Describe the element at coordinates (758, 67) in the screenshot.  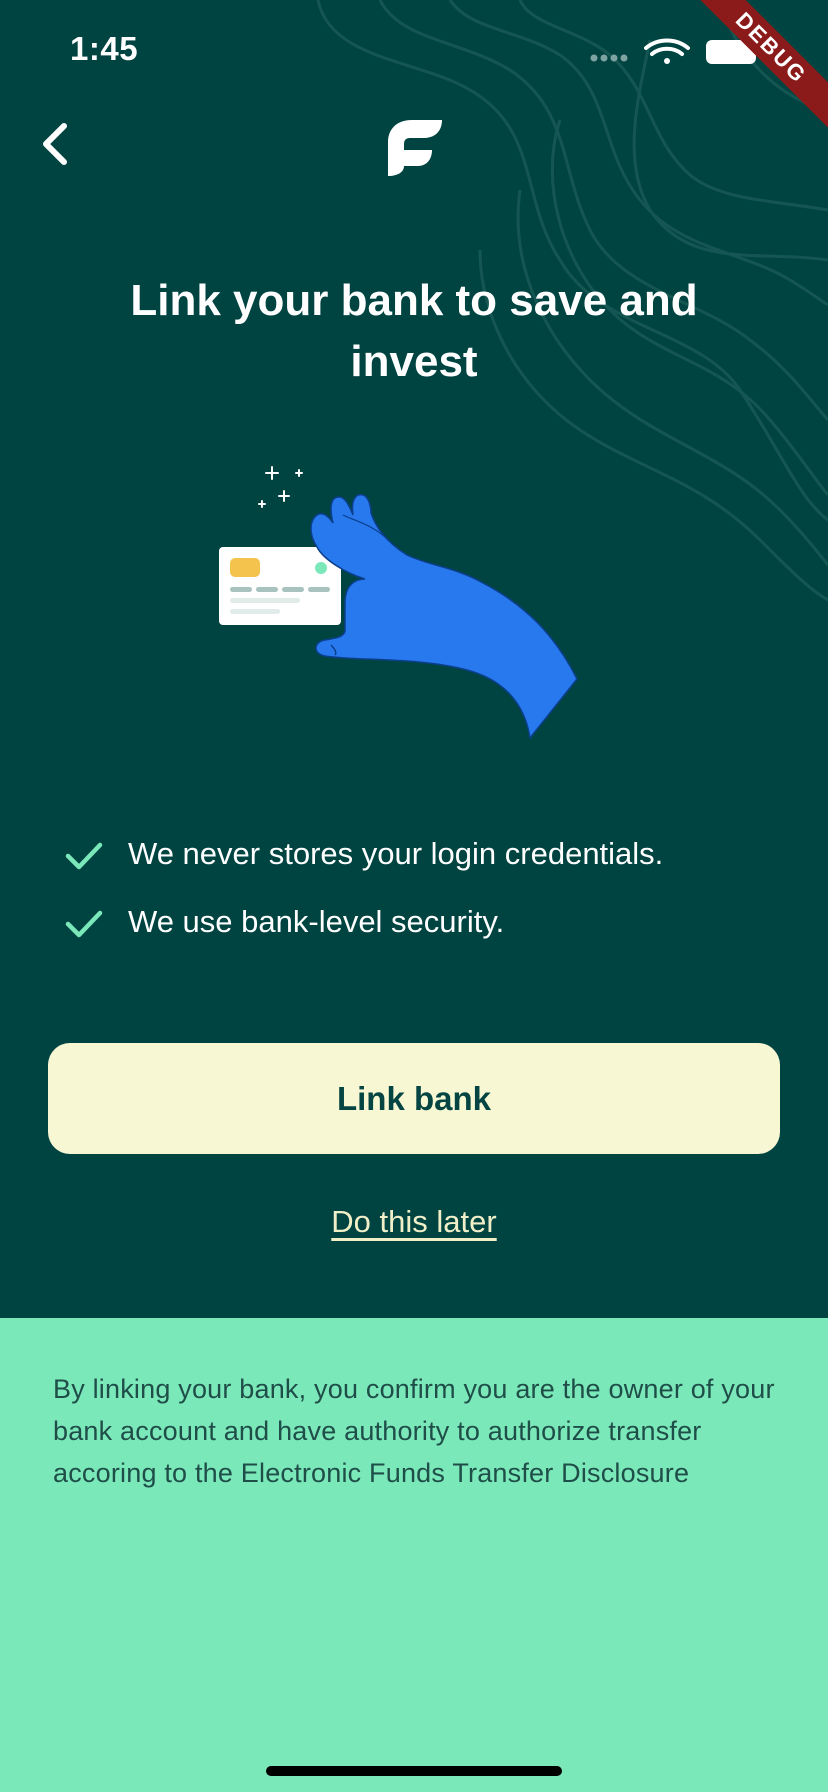
I see `debug-banner-label: DEBUG` at that location.